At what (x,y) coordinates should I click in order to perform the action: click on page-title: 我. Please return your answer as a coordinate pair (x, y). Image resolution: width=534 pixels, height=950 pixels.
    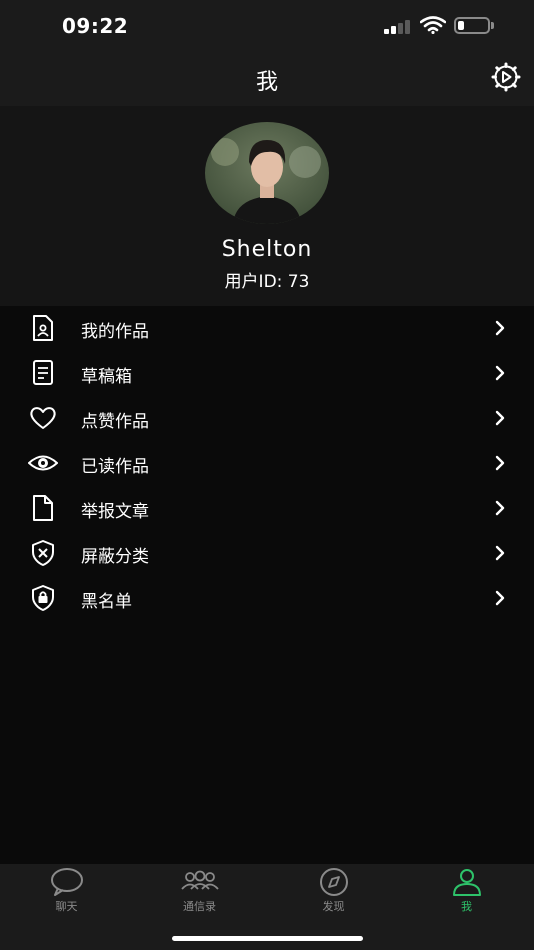
    Looking at the image, I should click on (266, 82).